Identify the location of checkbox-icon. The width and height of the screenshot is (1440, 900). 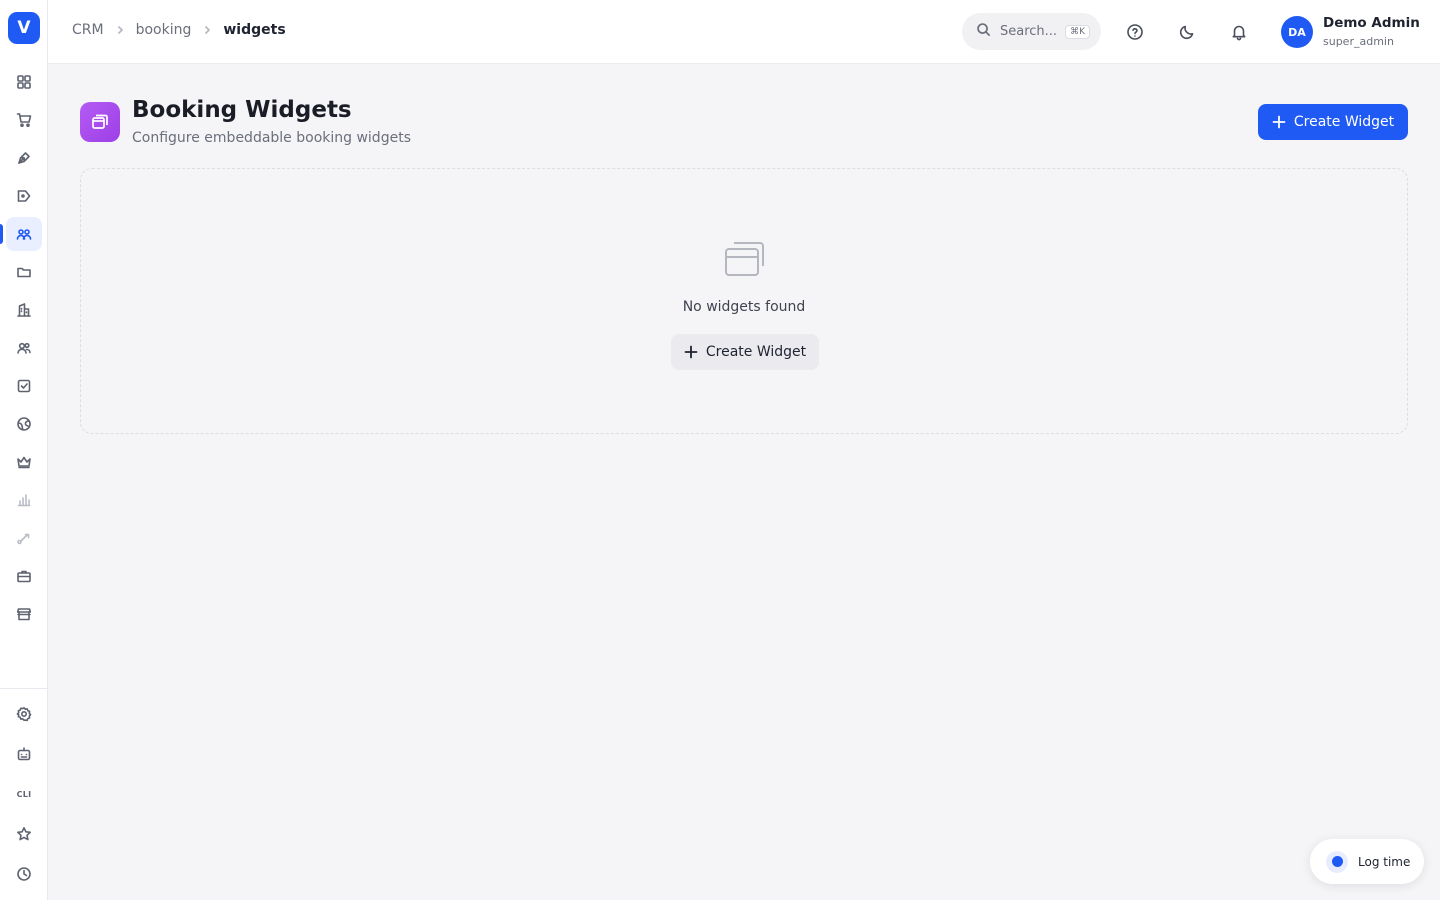
(24, 386).